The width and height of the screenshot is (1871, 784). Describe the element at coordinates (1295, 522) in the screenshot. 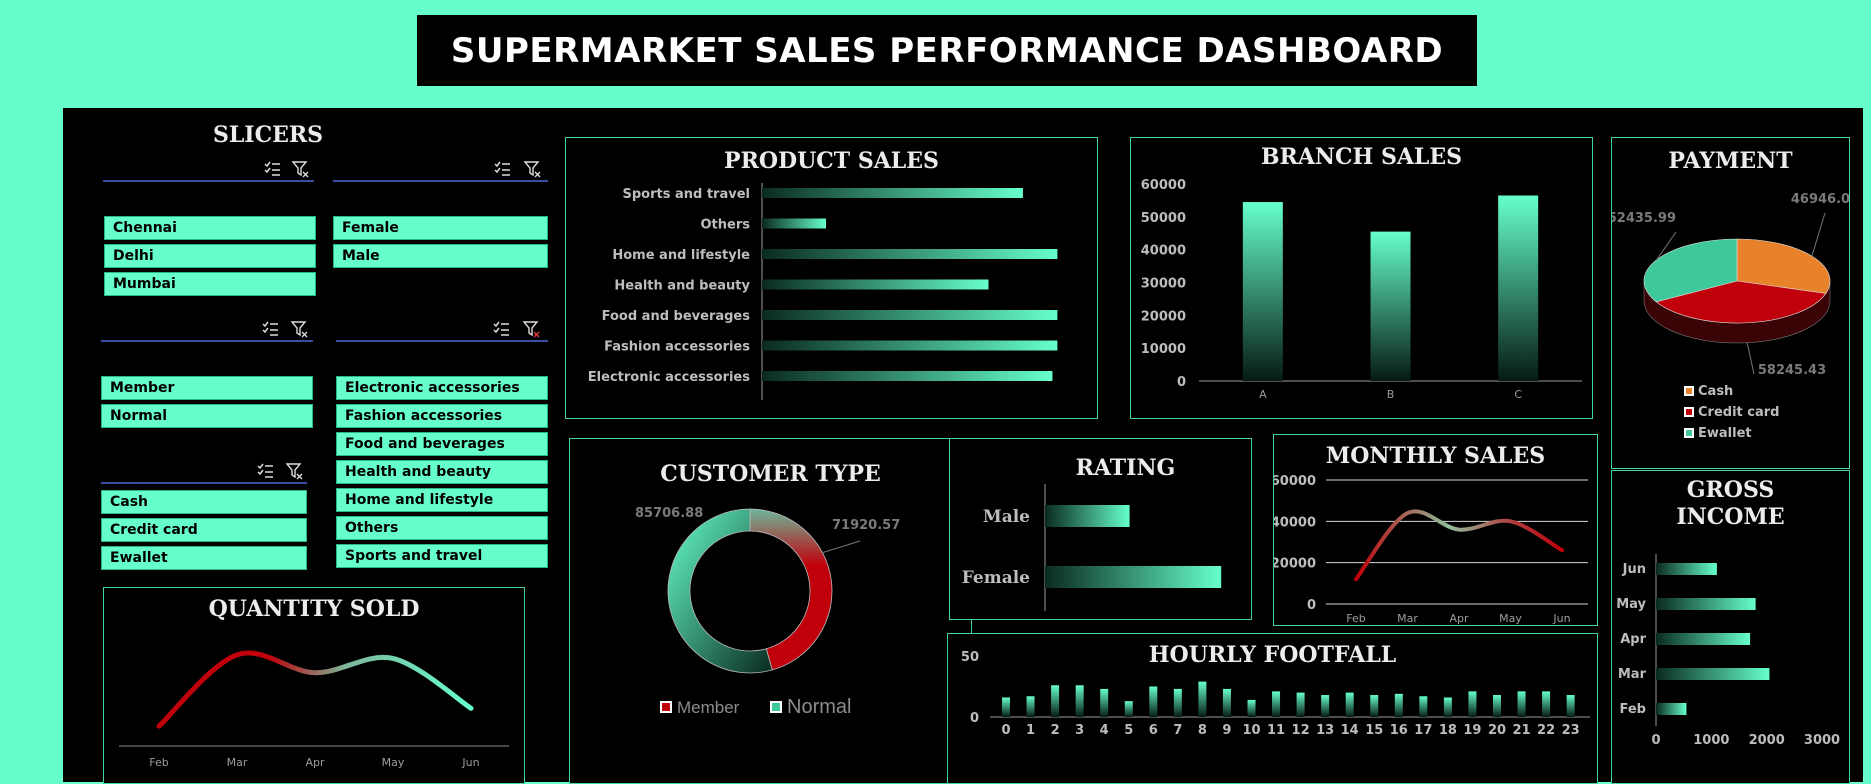

I see `monthly-sales-ytick: 40000` at that location.